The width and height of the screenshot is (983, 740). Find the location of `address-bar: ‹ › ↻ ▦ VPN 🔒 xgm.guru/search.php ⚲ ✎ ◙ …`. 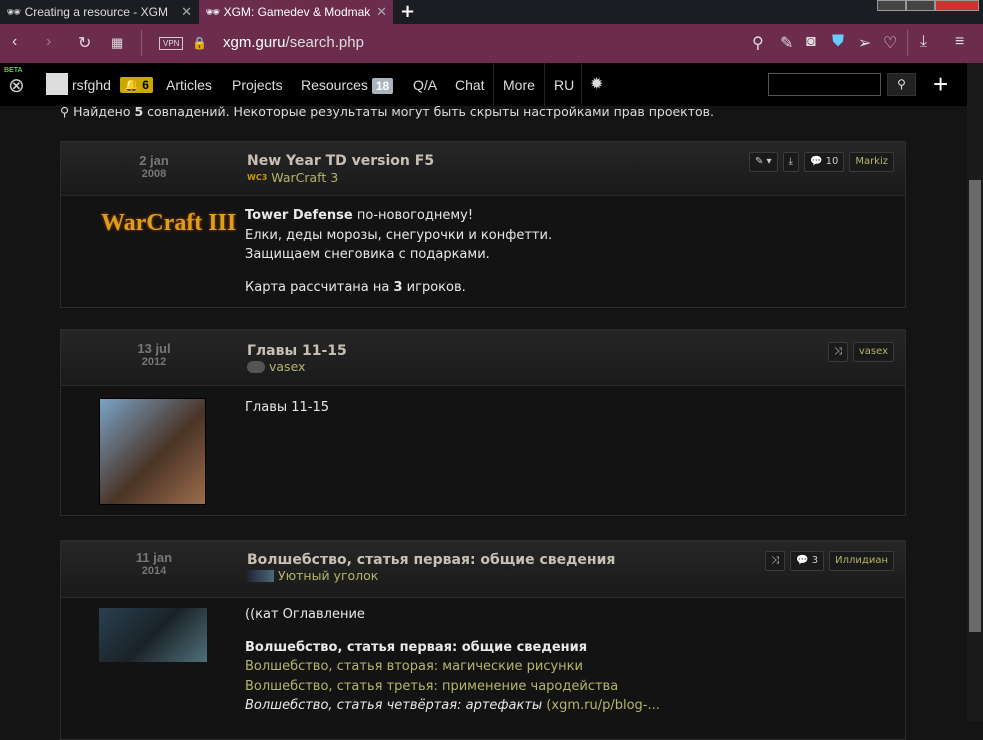

address-bar: ‹ › ↻ ▦ VPN 🔒 xgm.guru/search.php ⚲ ✎ ◙ … is located at coordinates (491, 43).